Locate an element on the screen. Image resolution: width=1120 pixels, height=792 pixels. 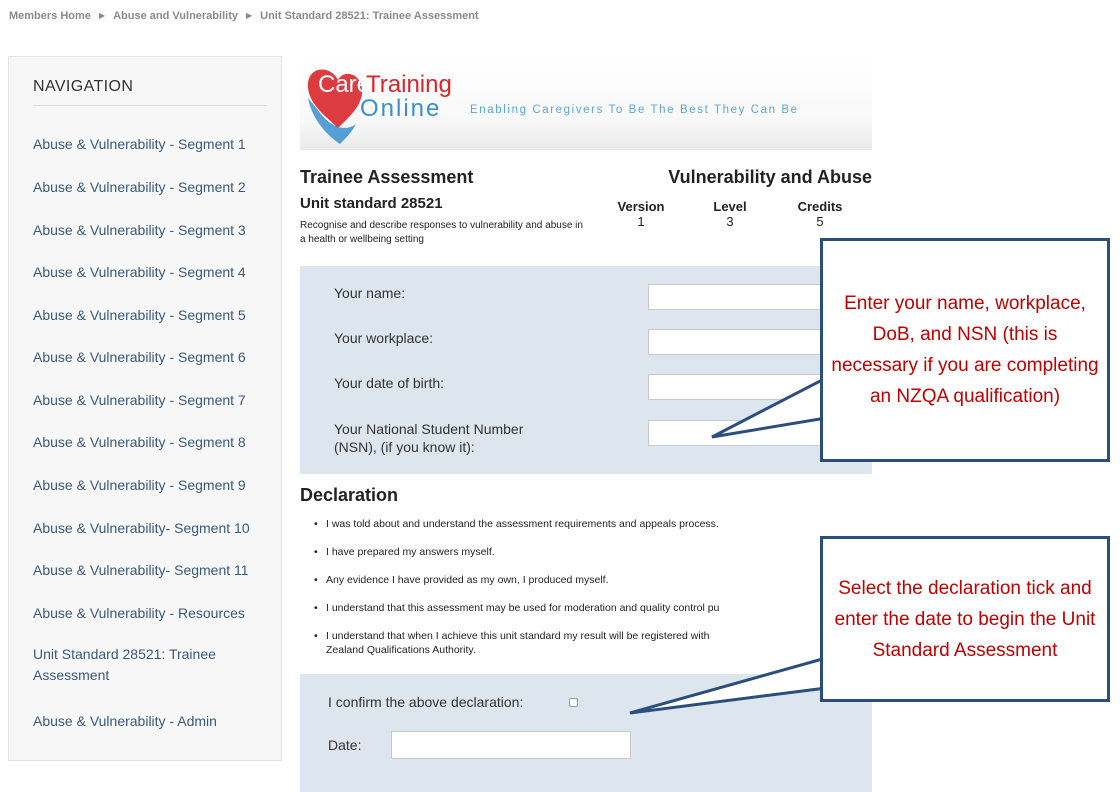
callout-arrow-top is located at coordinates (769, 407).